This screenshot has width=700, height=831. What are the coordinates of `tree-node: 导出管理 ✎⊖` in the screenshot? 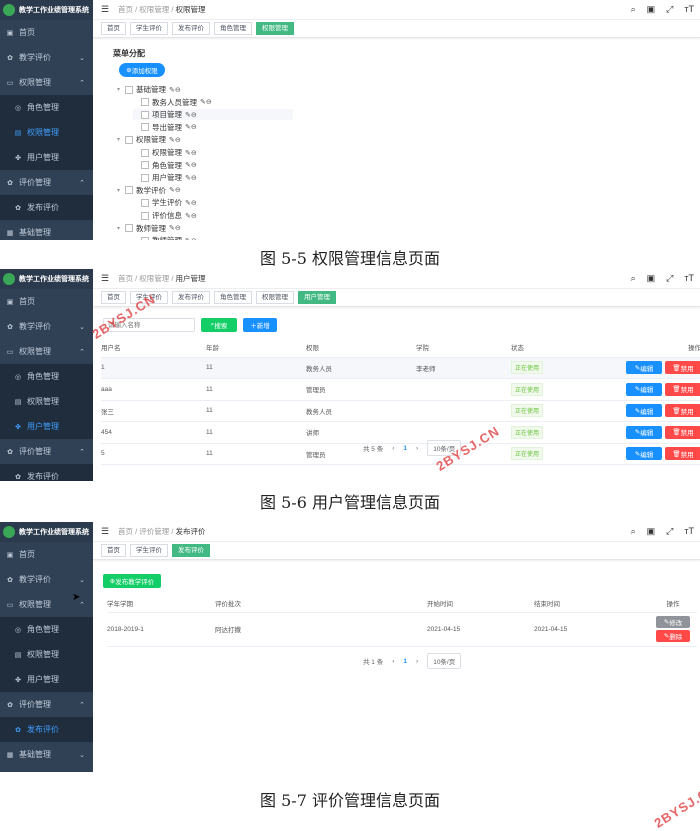 It's located at (165, 127).